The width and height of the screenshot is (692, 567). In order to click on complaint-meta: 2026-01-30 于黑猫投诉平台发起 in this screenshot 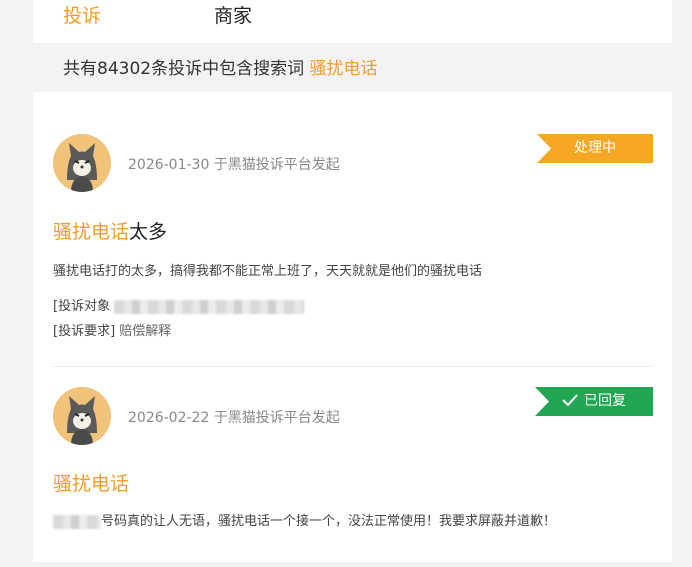, I will do `click(234, 165)`.